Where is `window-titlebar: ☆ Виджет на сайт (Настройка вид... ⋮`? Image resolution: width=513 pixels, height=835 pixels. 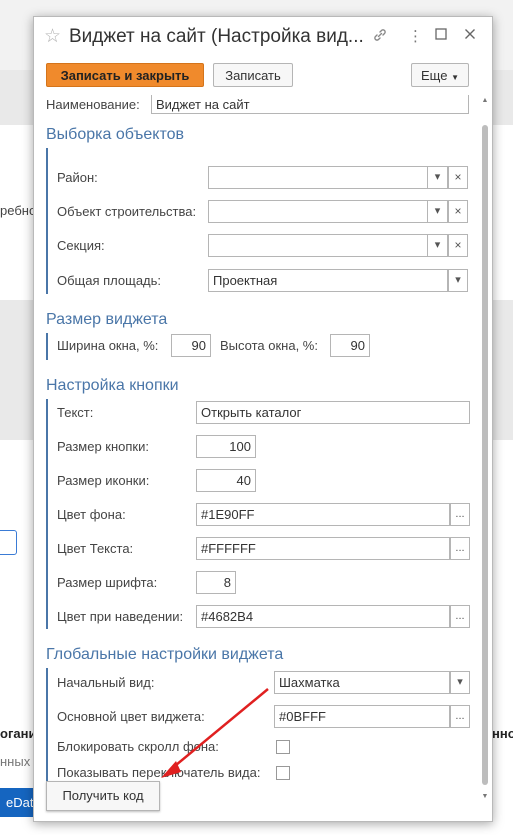
window-titlebar: ☆ Виджет на сайт (Настройка вид... ⋮ is located at coordinates (263, 37).